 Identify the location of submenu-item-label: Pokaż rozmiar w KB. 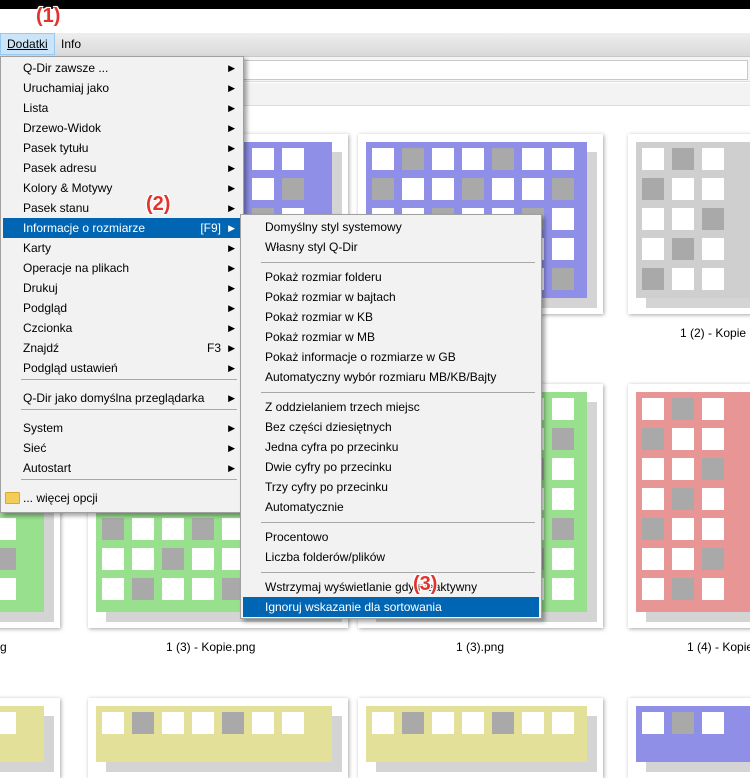
(319, 317).